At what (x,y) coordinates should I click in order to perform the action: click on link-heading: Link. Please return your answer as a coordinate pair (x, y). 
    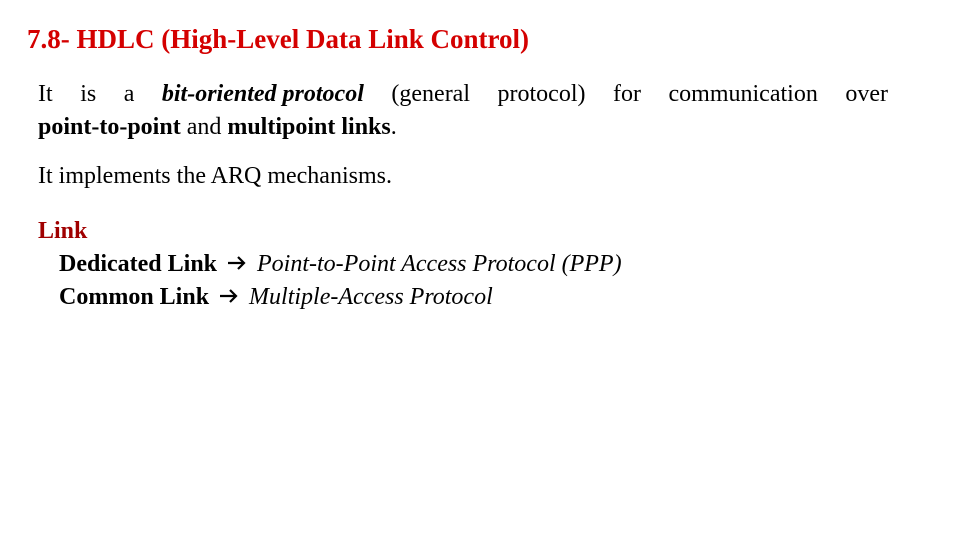
    Looking at the image, I should click on (63, 231).